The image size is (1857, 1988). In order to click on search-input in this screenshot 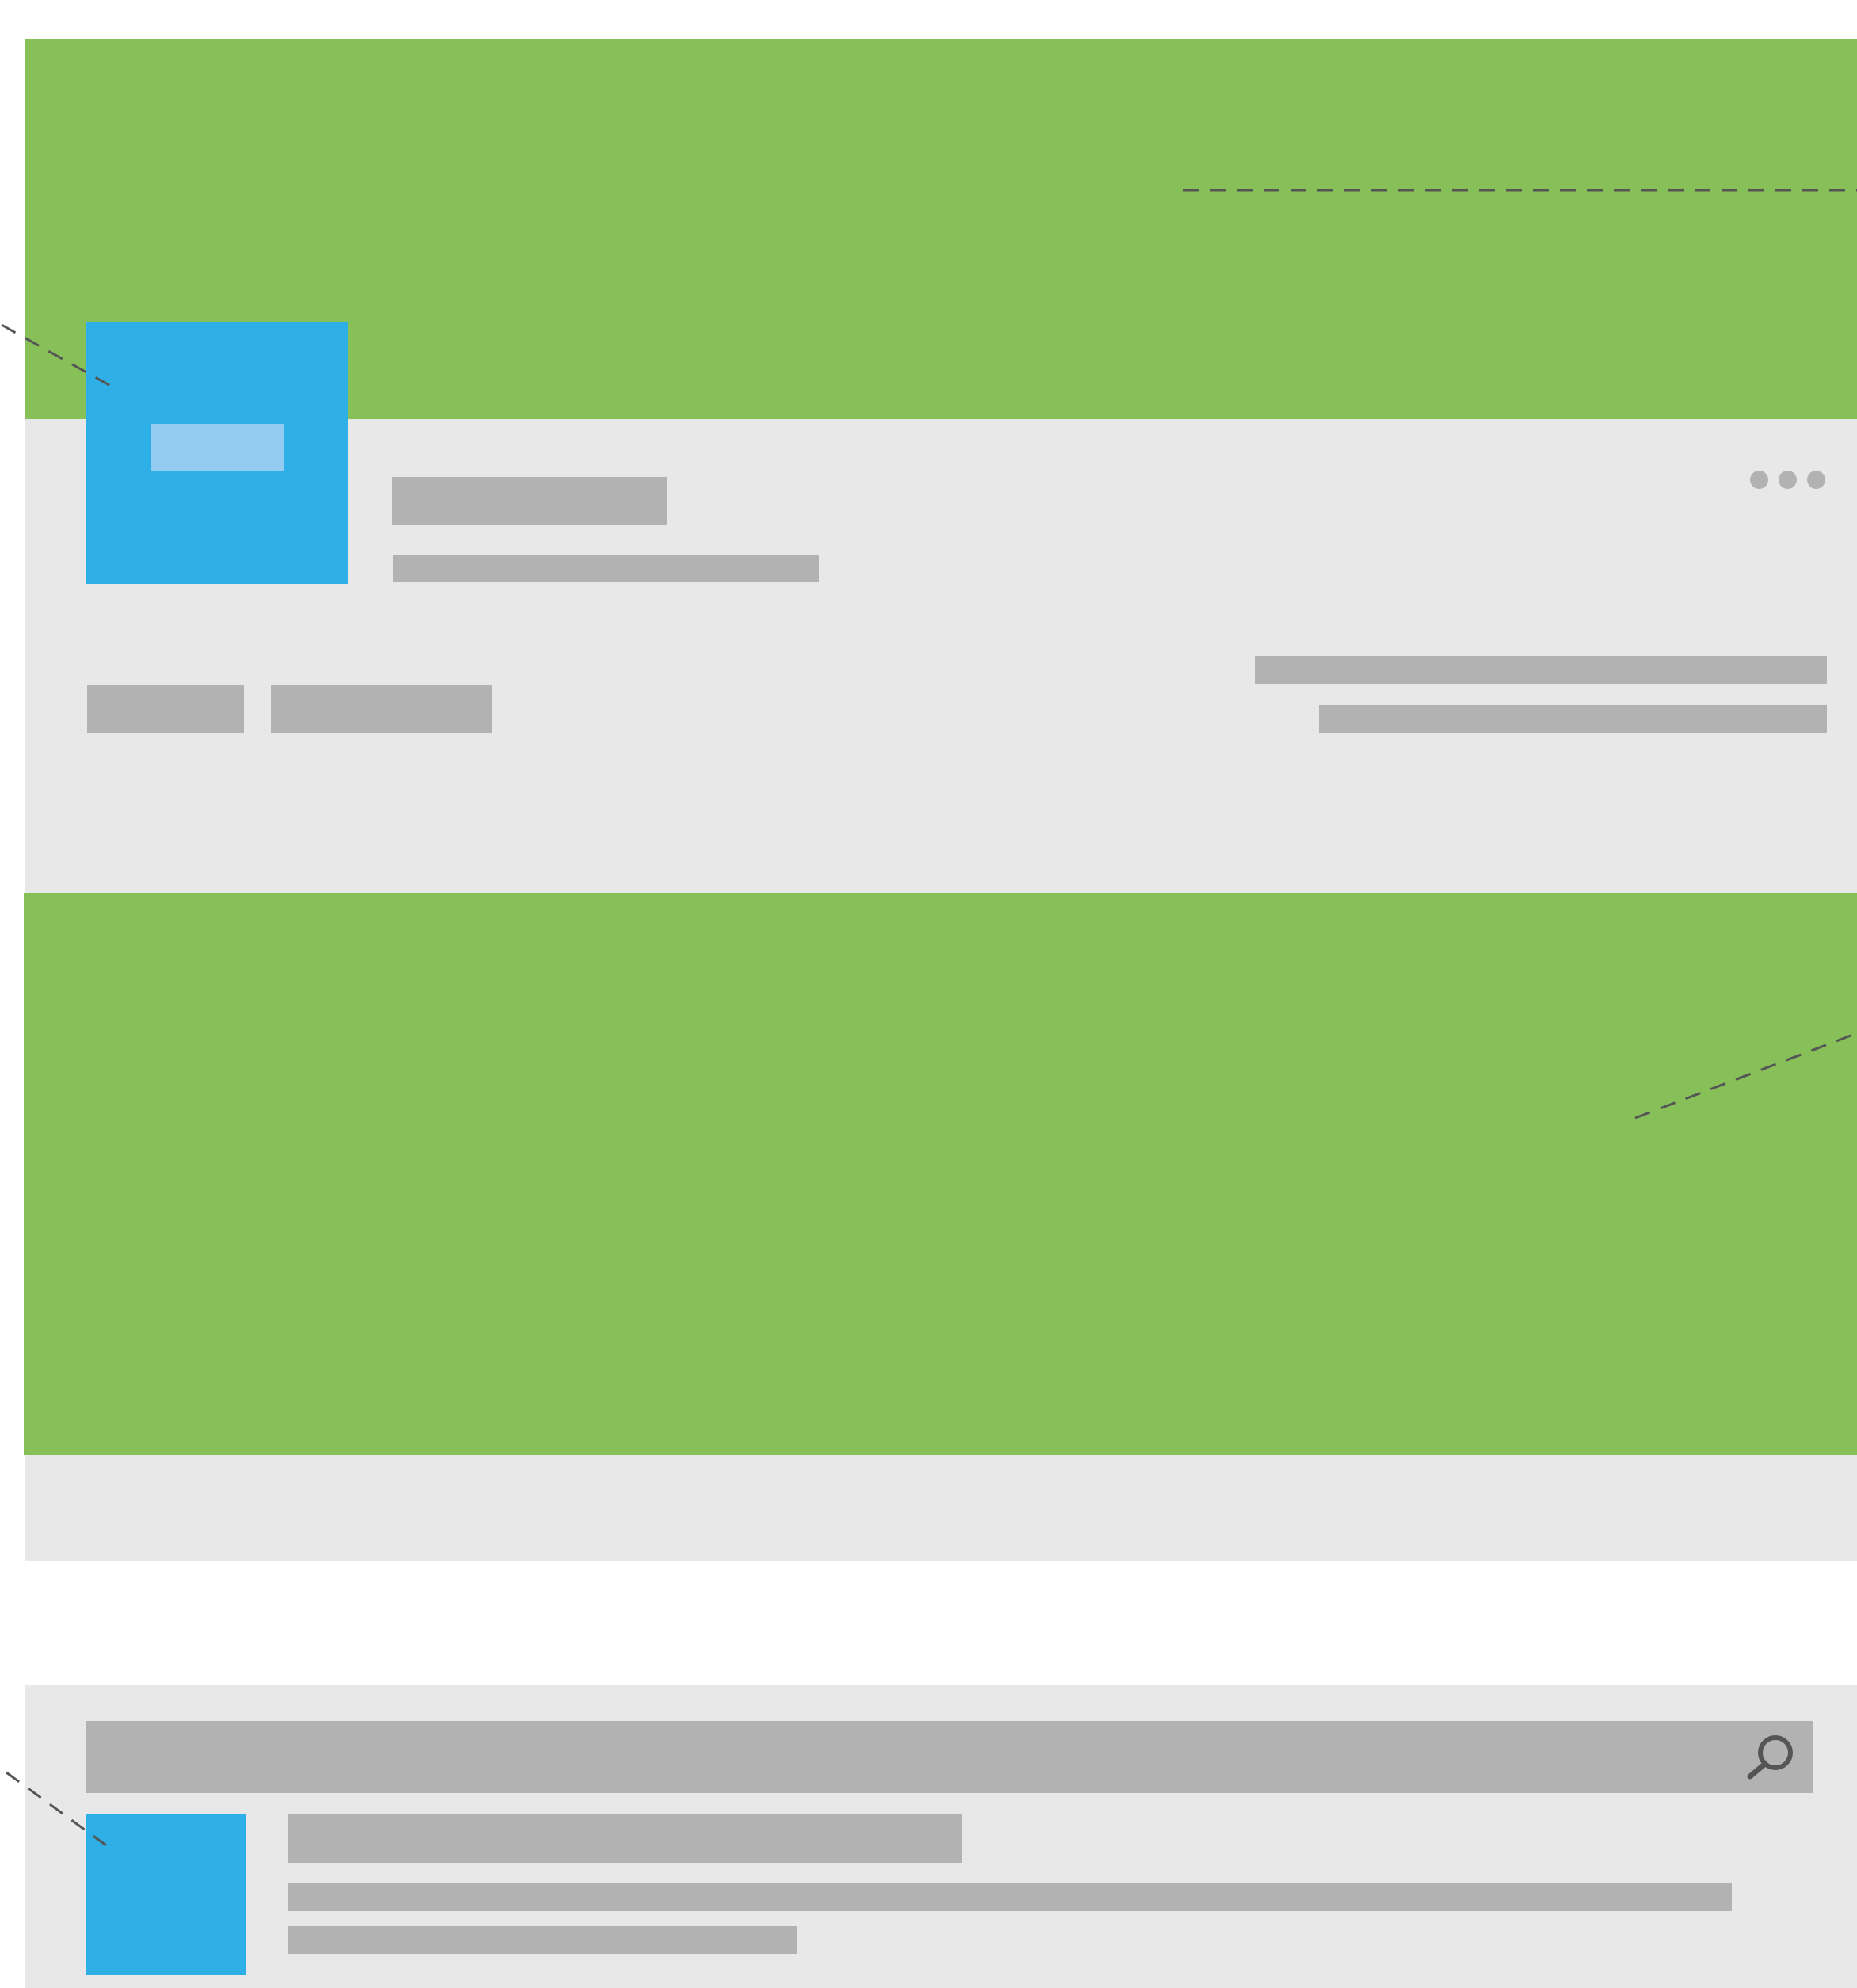, I will do `click(950, 1757)`.